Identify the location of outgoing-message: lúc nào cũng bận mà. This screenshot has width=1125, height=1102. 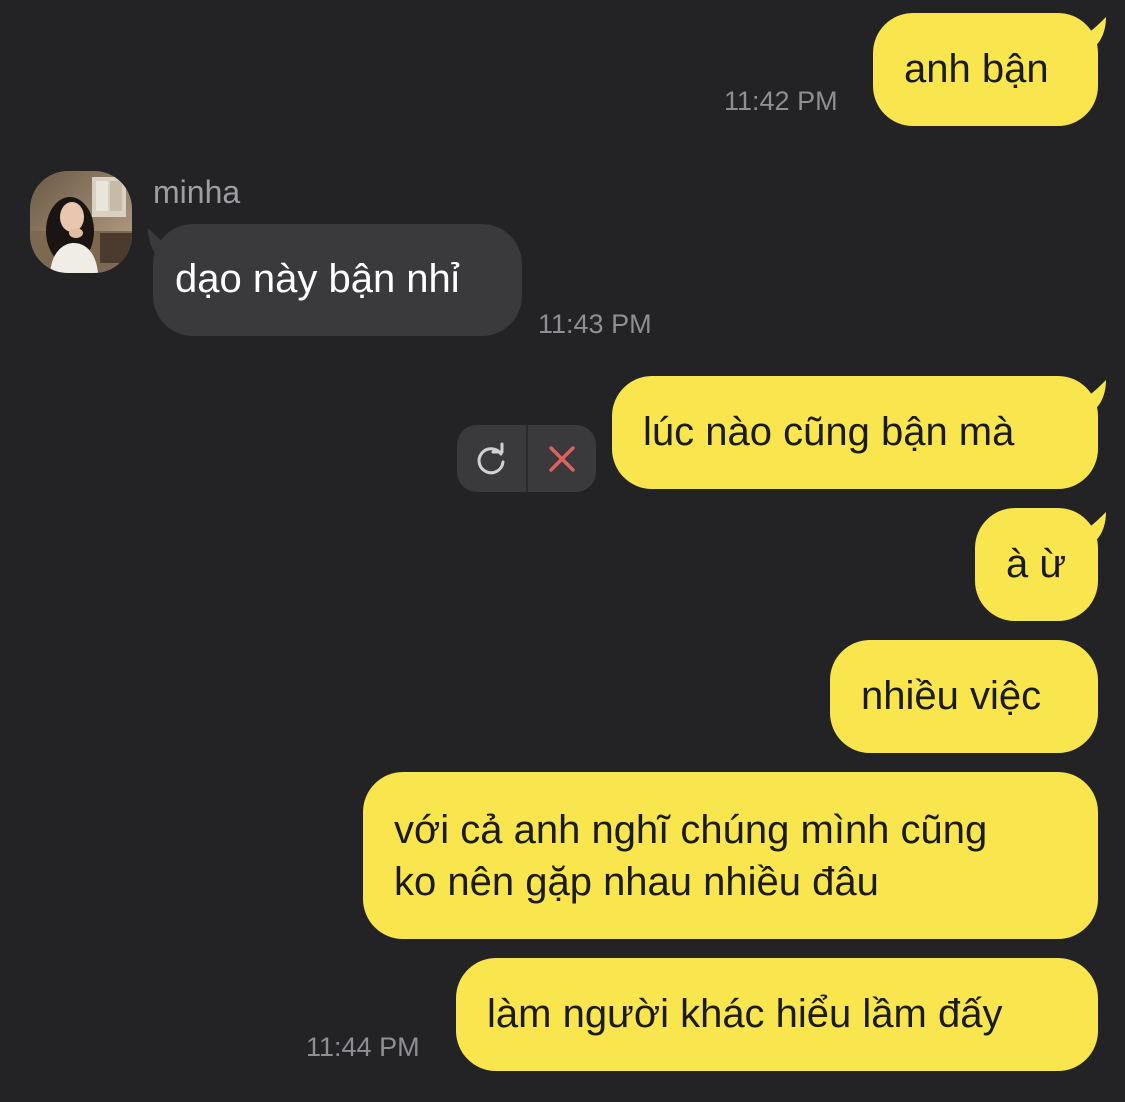
(855, 432).